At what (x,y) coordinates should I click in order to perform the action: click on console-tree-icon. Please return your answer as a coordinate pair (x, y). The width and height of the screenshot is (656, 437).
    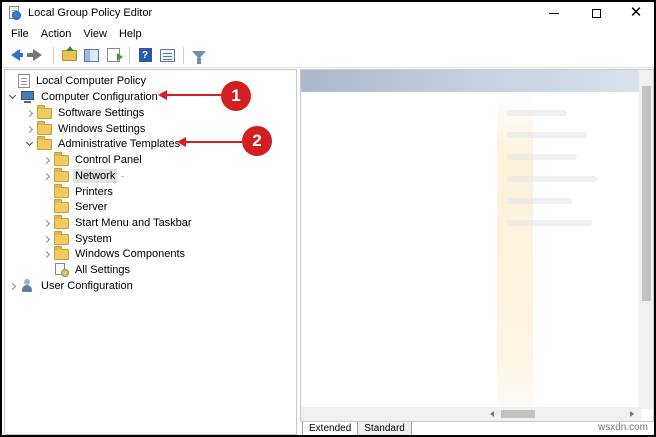
    Looking at the image, I should click on (91, 55).